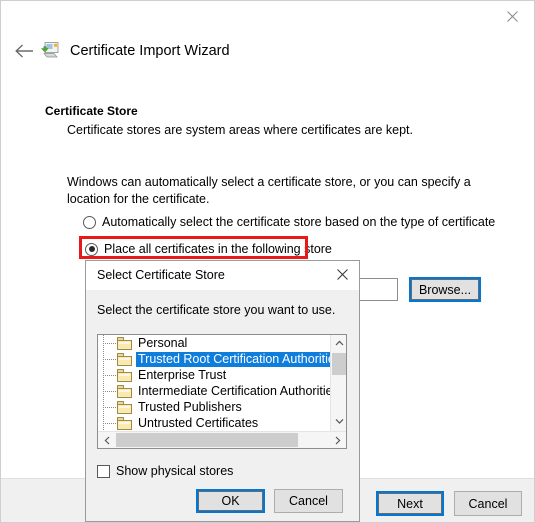 This screenshot has height=523, width=535. I want to click on list-item-label: Trusted Root Certification Authorities, so click(233, 359).